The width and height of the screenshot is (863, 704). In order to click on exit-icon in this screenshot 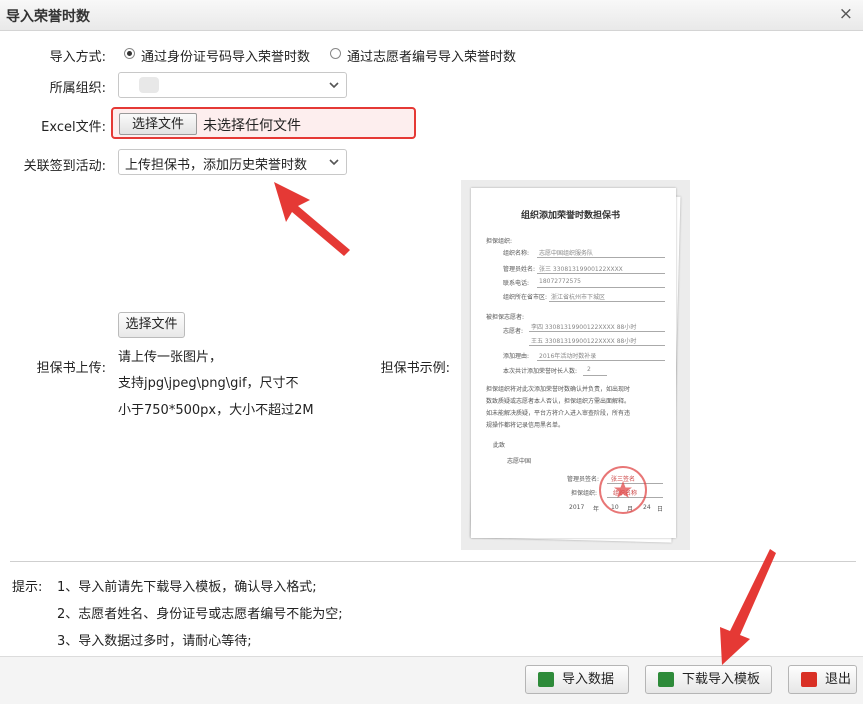, I will do `click(809, 679)`.